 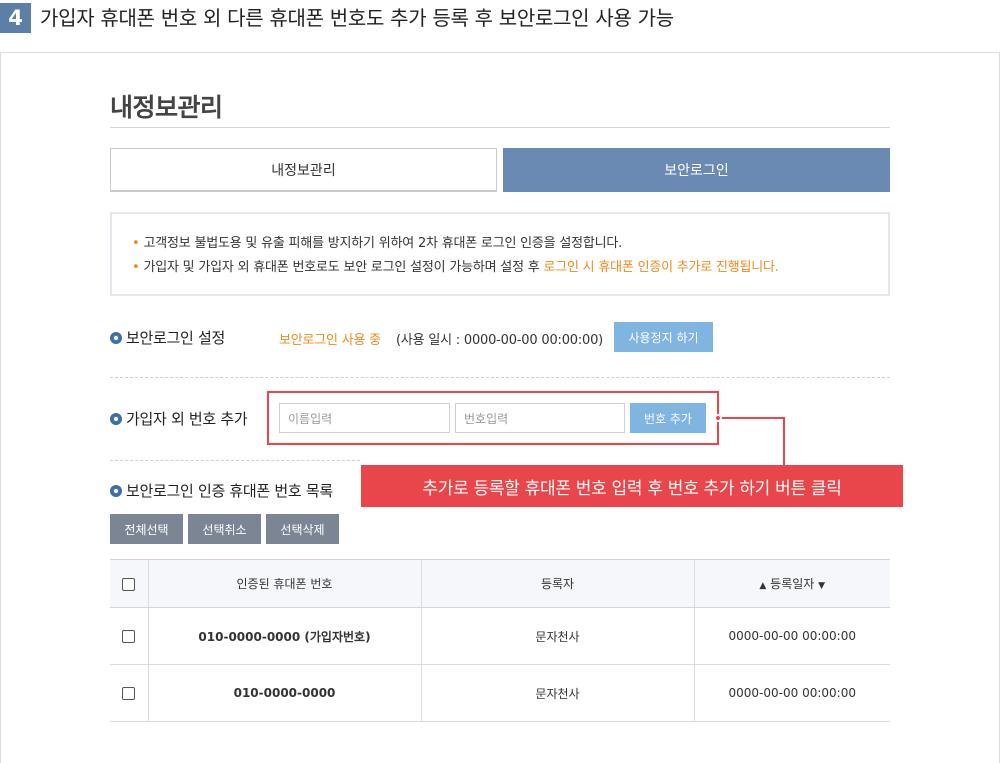 What do you see at coordinates (791, 583) in the screenshot?
I see `header-date: ▲ 등록일자 ▼` at bounding box center [791, 583].